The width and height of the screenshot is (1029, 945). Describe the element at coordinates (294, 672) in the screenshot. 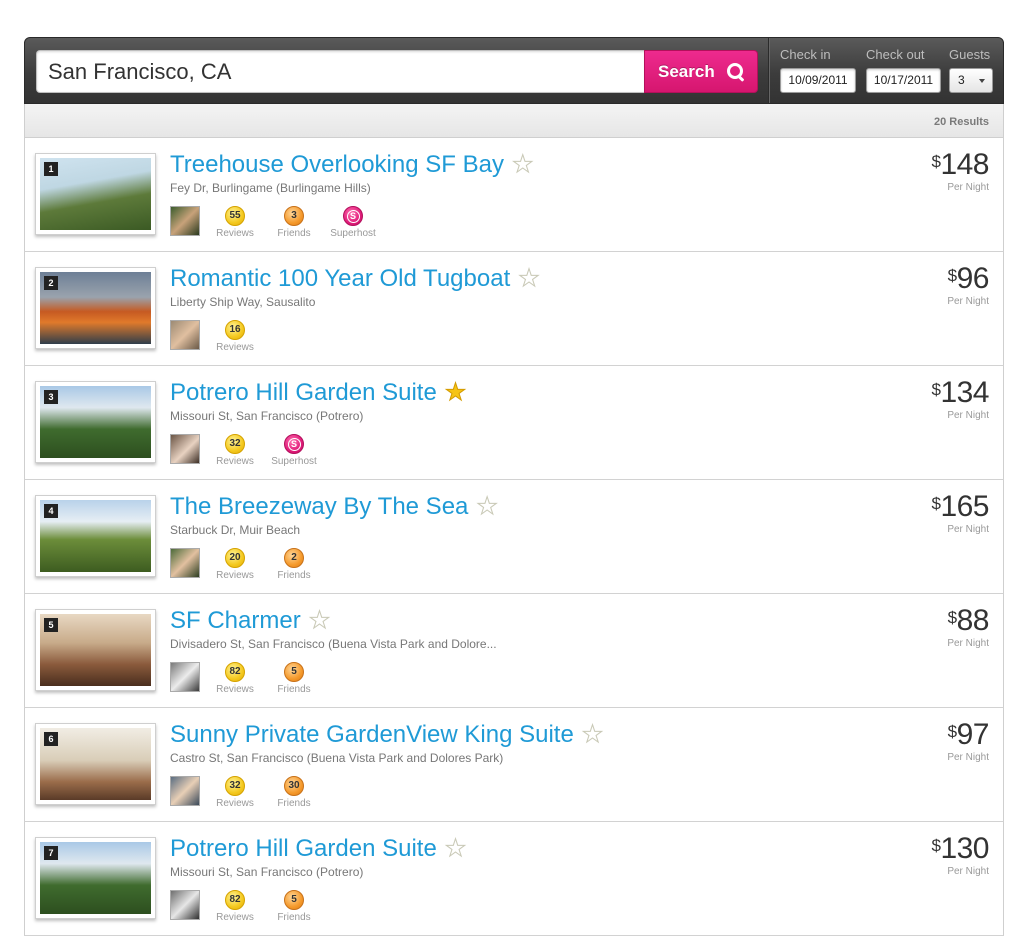

I see `friends-count: 5` at that location.